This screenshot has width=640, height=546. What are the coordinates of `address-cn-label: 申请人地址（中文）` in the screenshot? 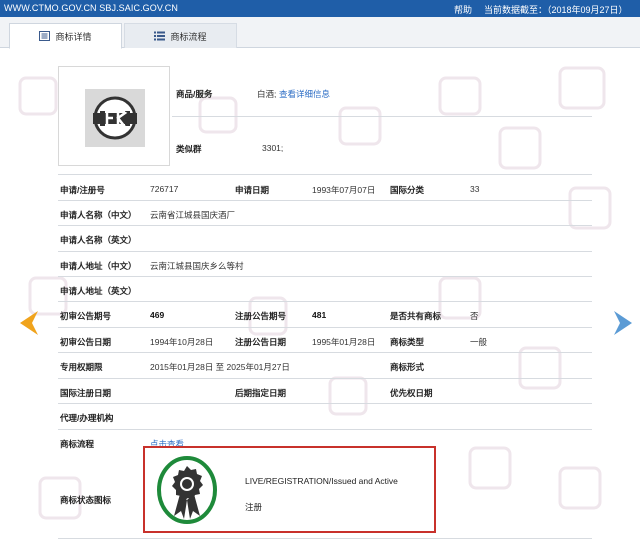 It's located at (98, 266).